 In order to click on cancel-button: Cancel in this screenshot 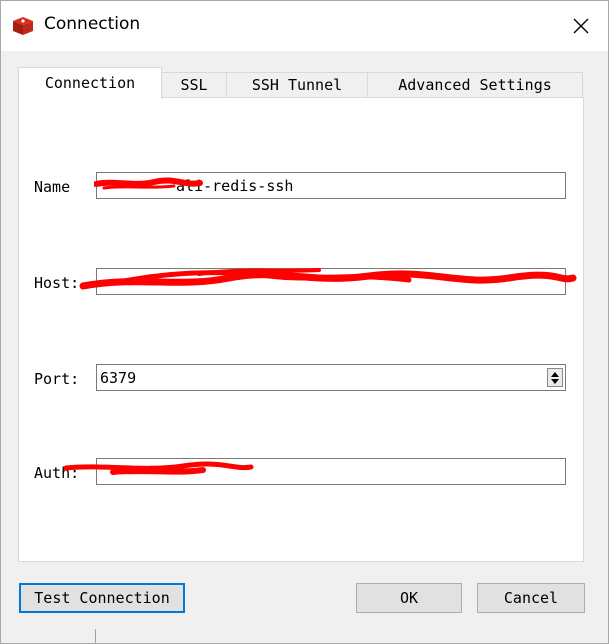, I will do `click(531, 598)`.